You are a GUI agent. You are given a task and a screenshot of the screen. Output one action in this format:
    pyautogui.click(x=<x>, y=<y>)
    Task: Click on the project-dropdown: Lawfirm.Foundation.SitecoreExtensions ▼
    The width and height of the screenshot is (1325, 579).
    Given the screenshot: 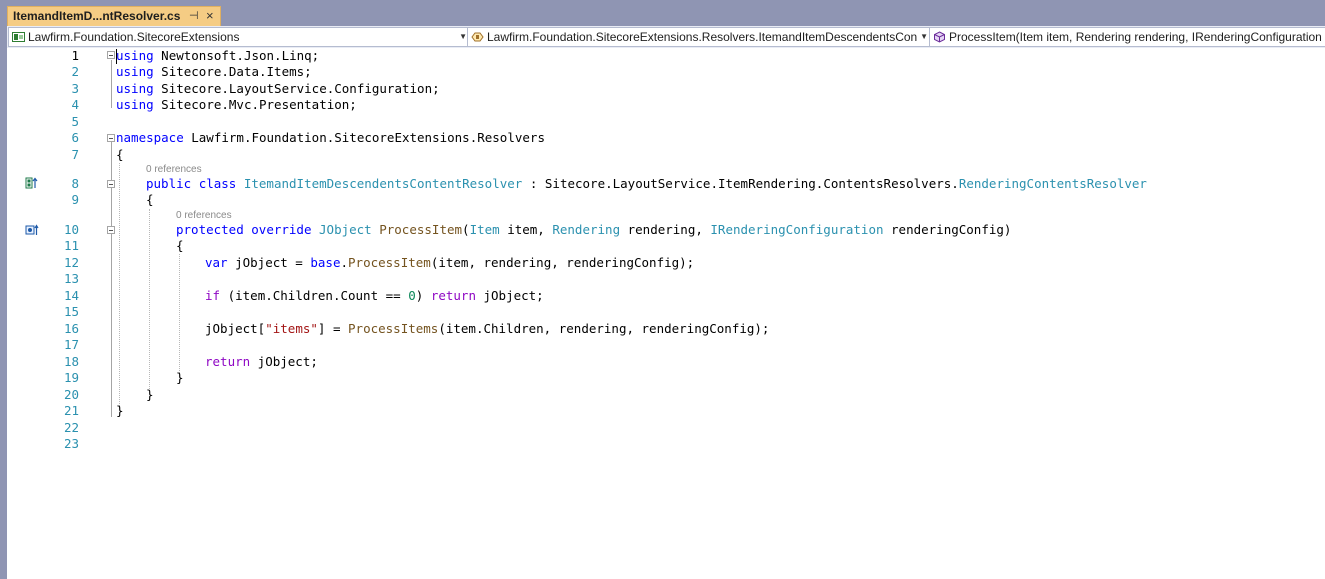 What is the action you would take?
    pyautogui.click(x=239, y=37)
    